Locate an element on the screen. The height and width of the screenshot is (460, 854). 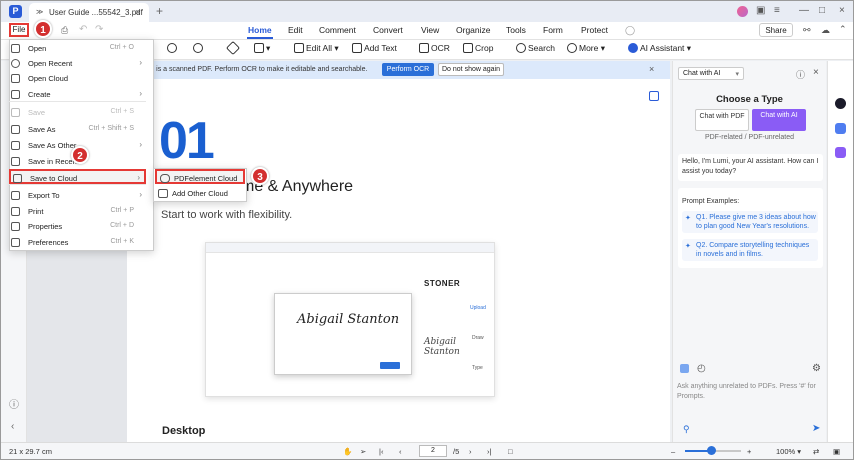
send-icon: ➤ is located at coordinates (816, 428).